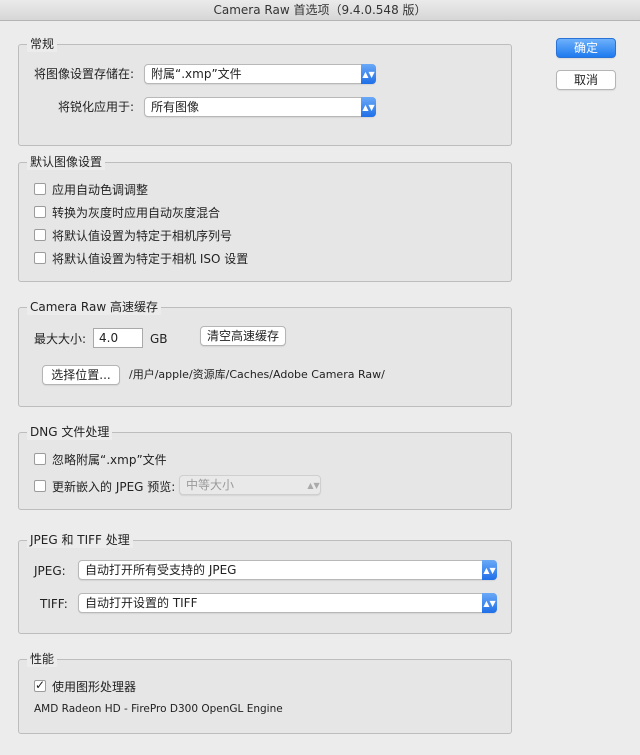 This screenshot has width=640, height=755. What do you see at coordinates (94, 686) in the screenshot?
I see `checkbox-label: 使用图形处理器` at bounding box center [94, 686].